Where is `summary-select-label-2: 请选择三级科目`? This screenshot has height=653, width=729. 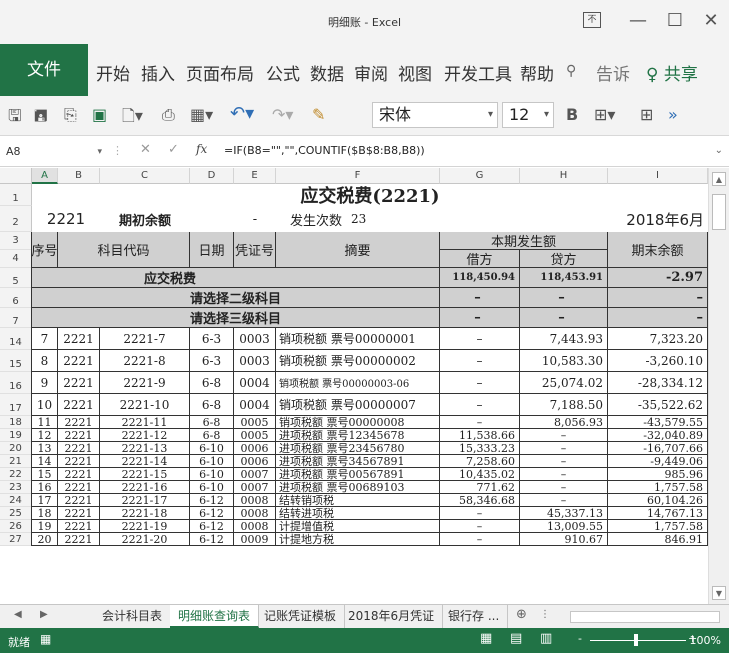
summary-select-label-2: 请选择三级科目 is located at coordinates (236, 318).